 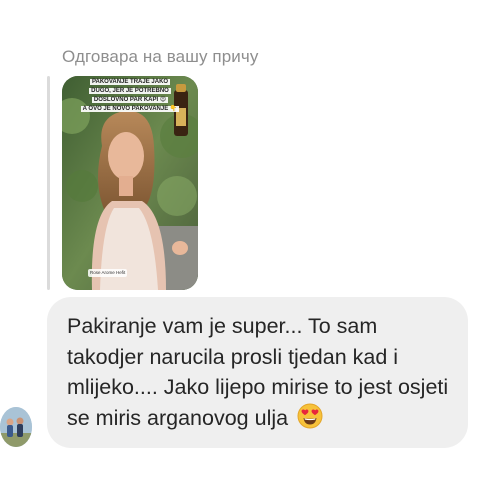 I want to click on story-caption-line: PAKOVANJE TRAJE JAKO, so click(x=130, y=82).